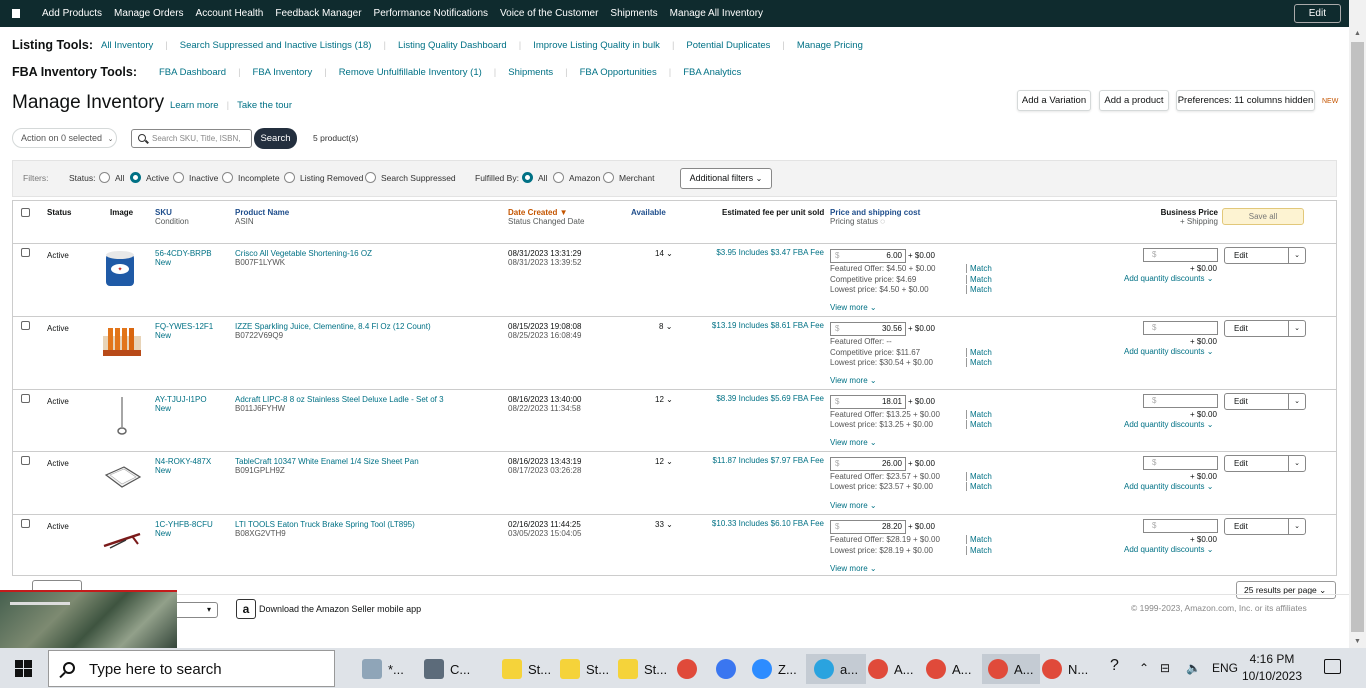 This screenshot has width=1366, height=688. I want to click on status-radio-inactive, so click(178, 177).